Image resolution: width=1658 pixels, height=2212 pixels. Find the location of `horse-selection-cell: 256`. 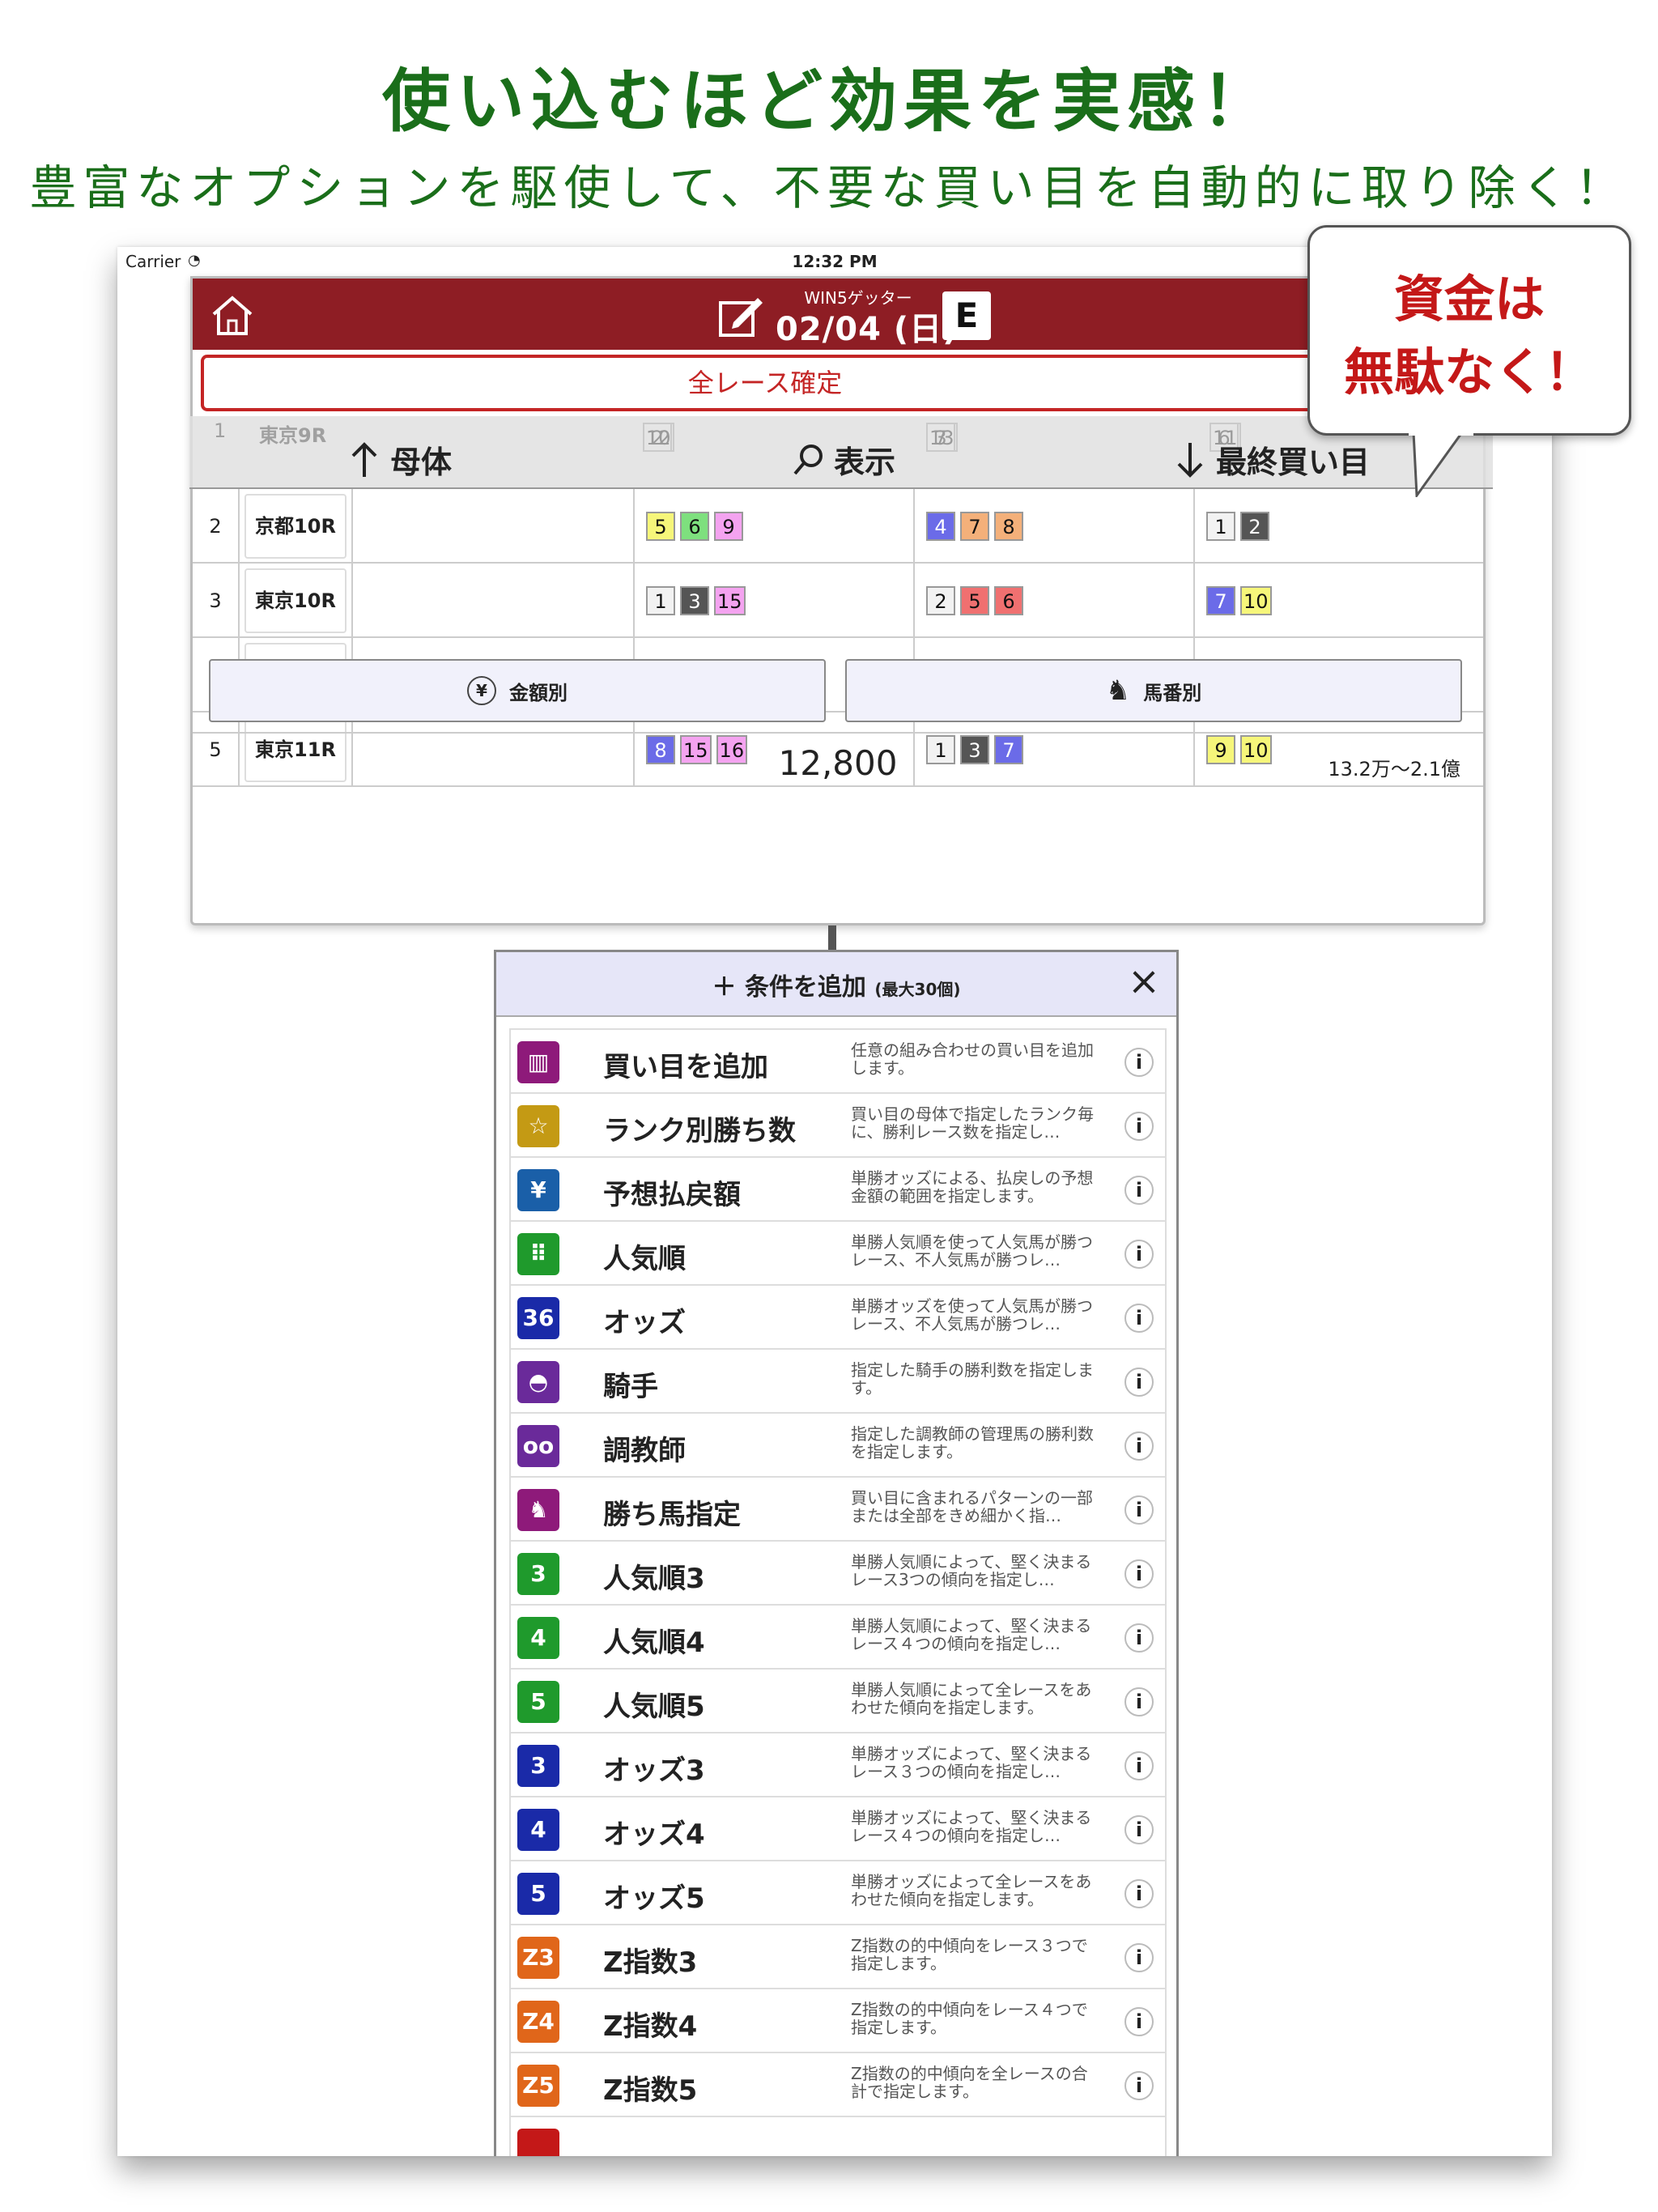

horse-selection-cell: 256 is located at coordinates (1053, 601).